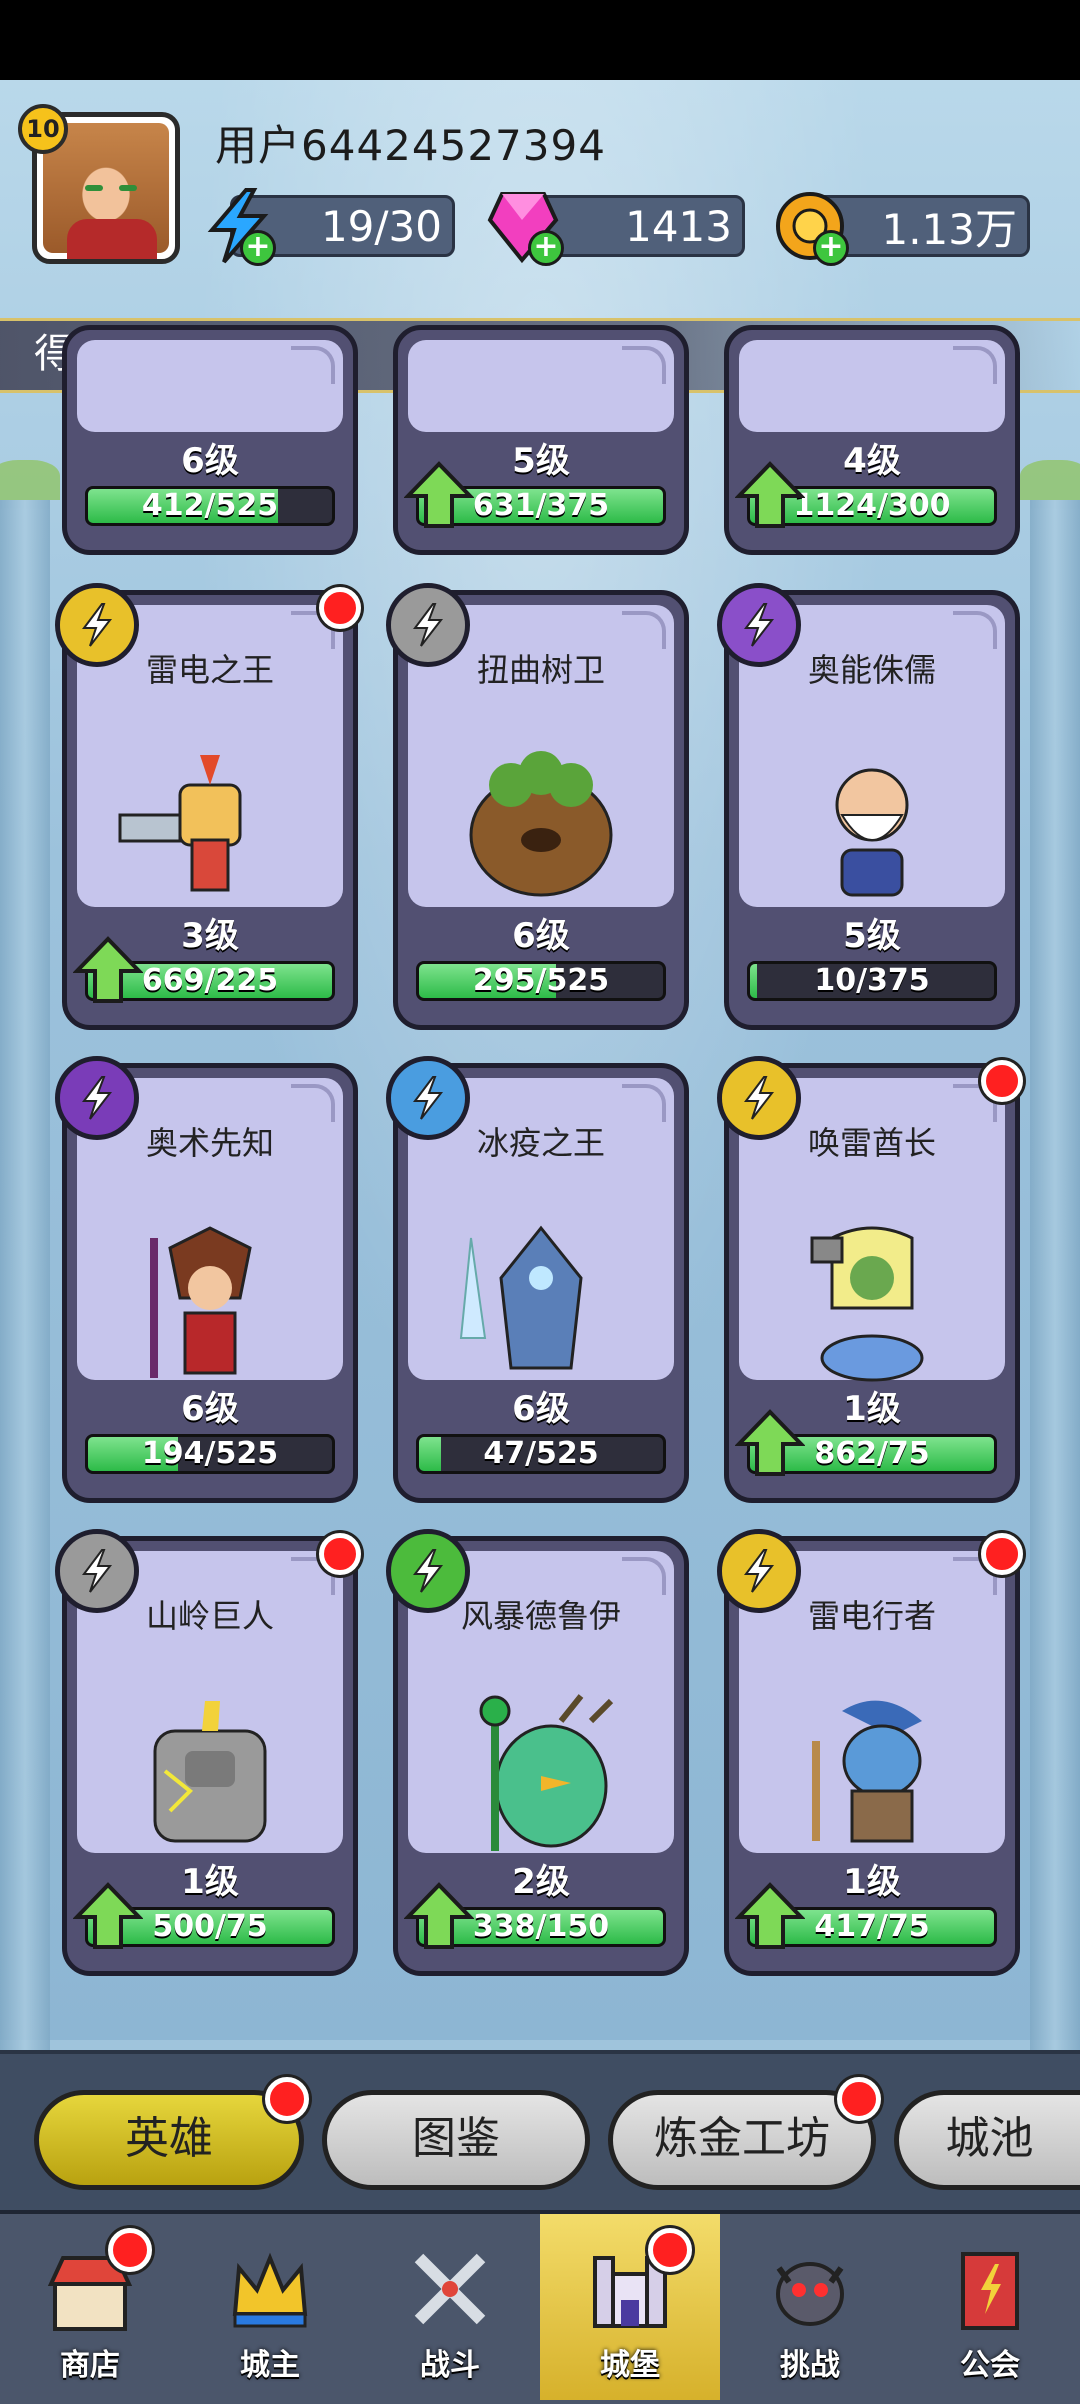 The width and height of the screenshot is (1080, 2404). I want to click on tab-codex: 图鉴, so click(456, 2140).